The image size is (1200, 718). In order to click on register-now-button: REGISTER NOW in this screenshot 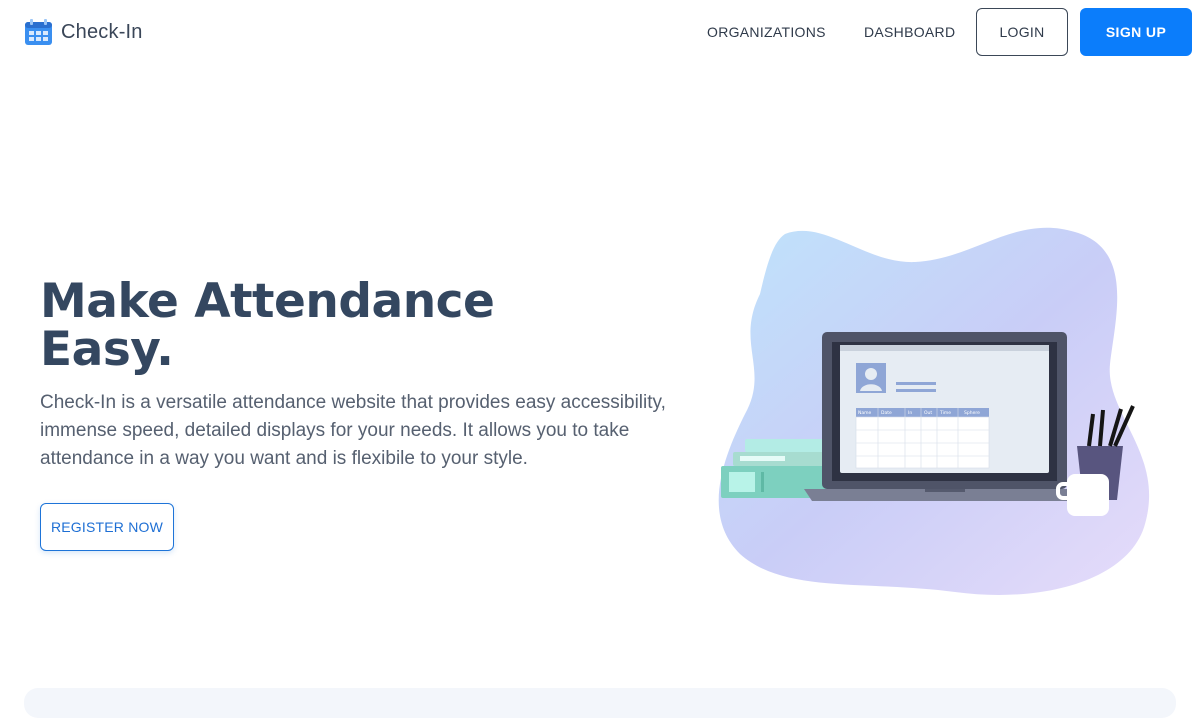, I will do `click(107, 527)`.